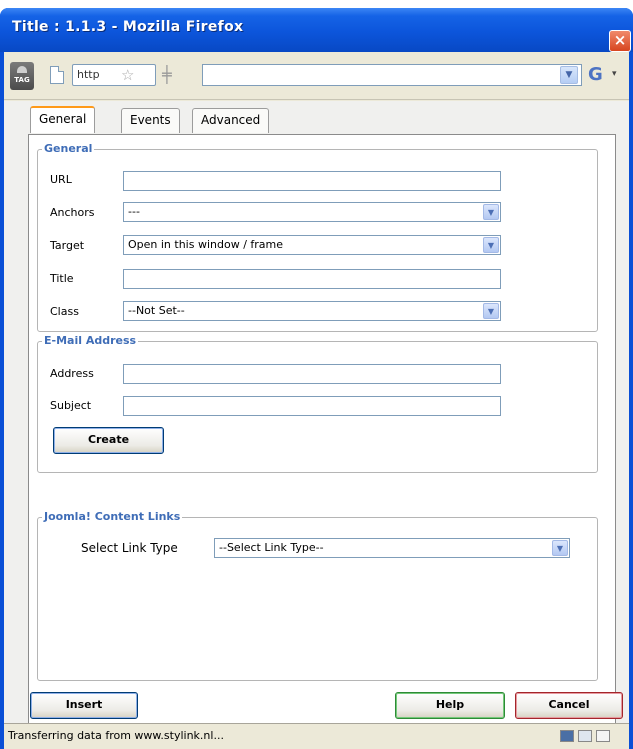  I want to click on url-bar, so click(392, 75).